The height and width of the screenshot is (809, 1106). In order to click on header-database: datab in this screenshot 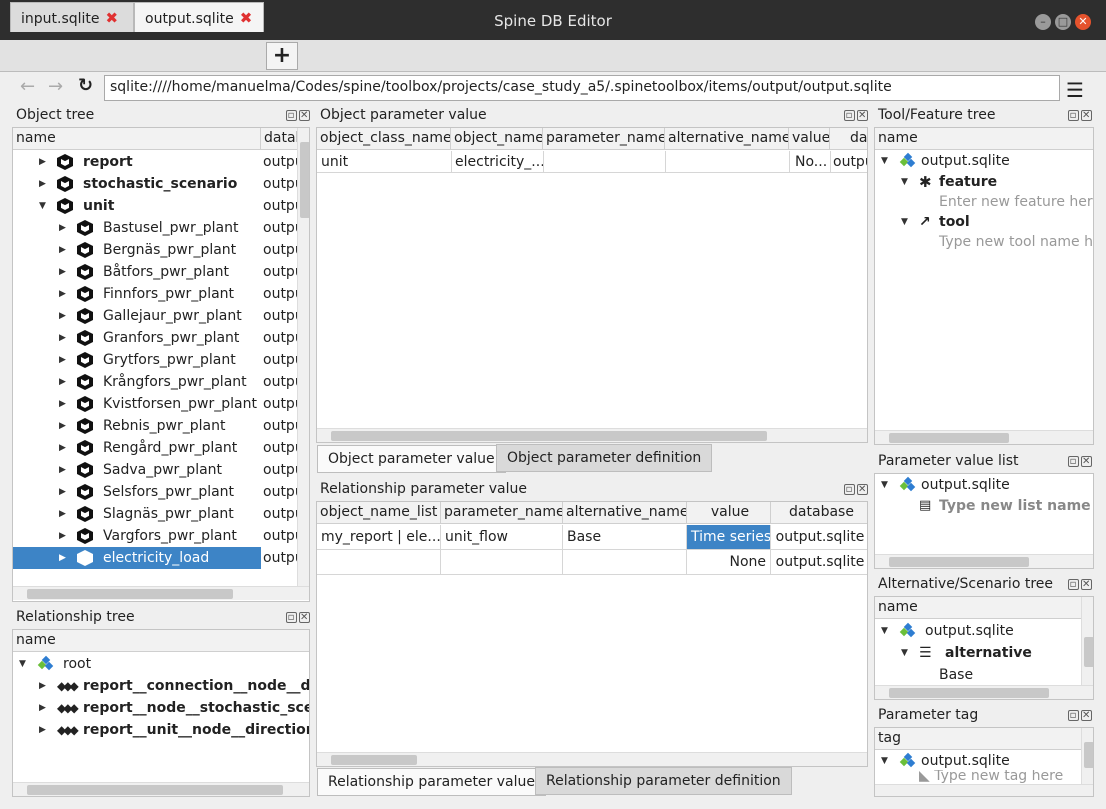, I will do `click(281, 139)`.